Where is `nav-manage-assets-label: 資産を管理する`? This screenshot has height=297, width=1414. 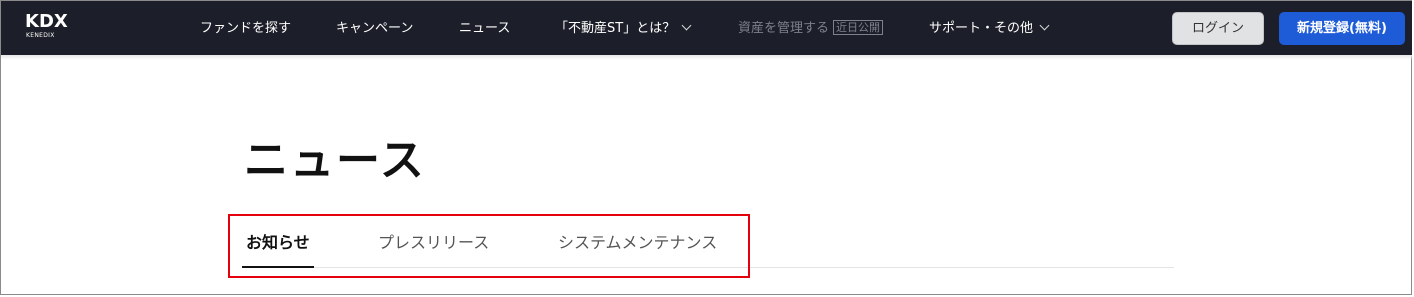 nav-manage-assets-label: 資産を管理する is located at coordinates (784, 28).